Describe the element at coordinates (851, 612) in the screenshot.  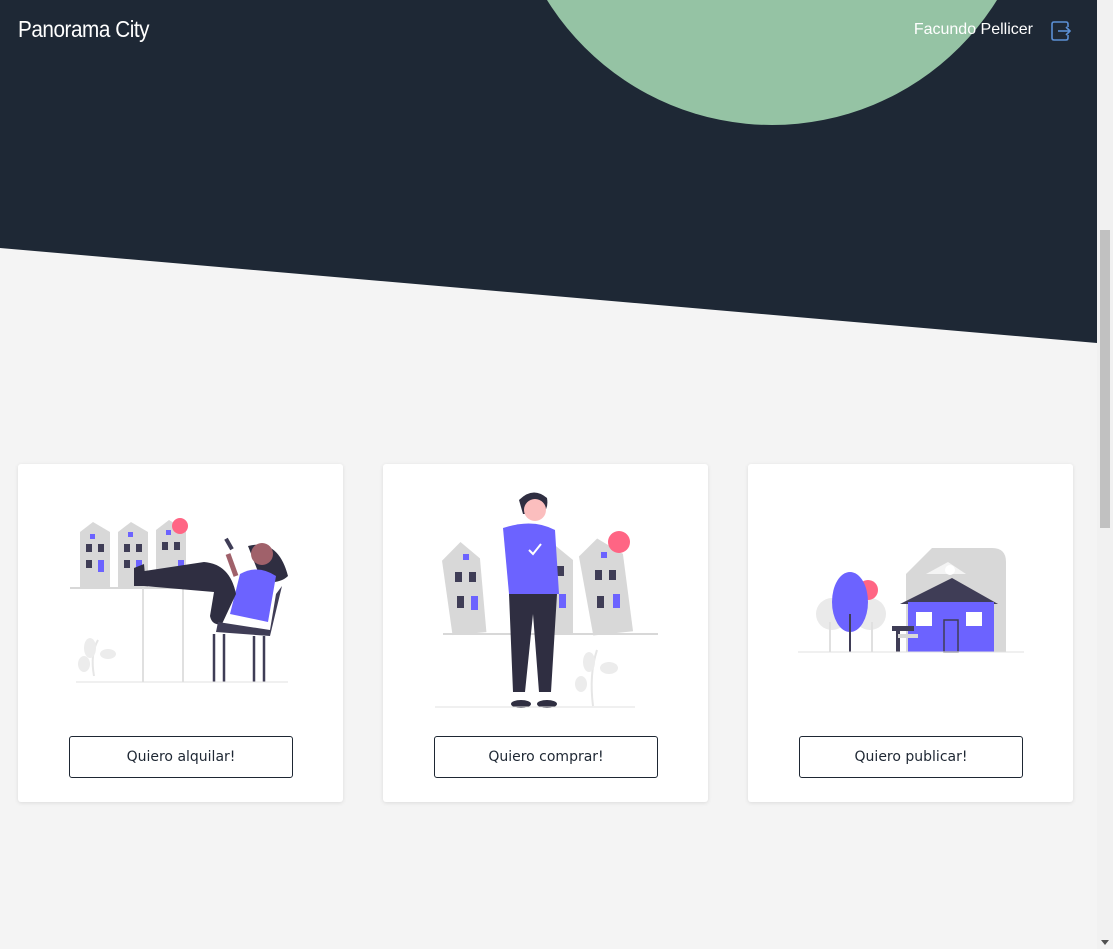
I see `trees-illustration` at that location.